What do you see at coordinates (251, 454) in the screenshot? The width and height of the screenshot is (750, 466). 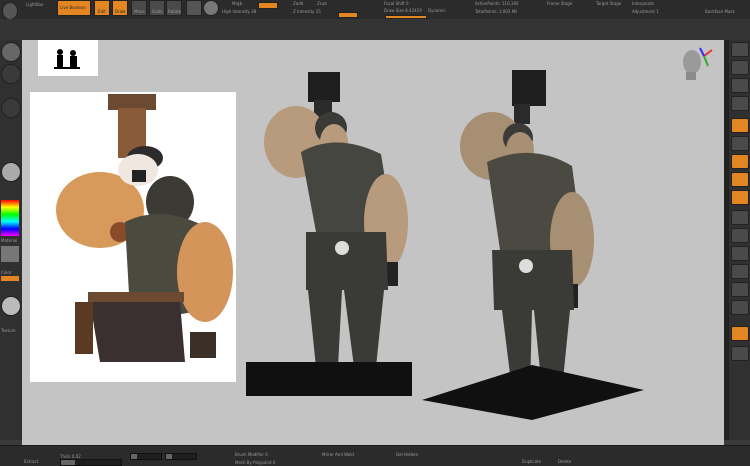 I see `brush-modifier-label: Brush Modifier 0` at bounding box center [251, 454].